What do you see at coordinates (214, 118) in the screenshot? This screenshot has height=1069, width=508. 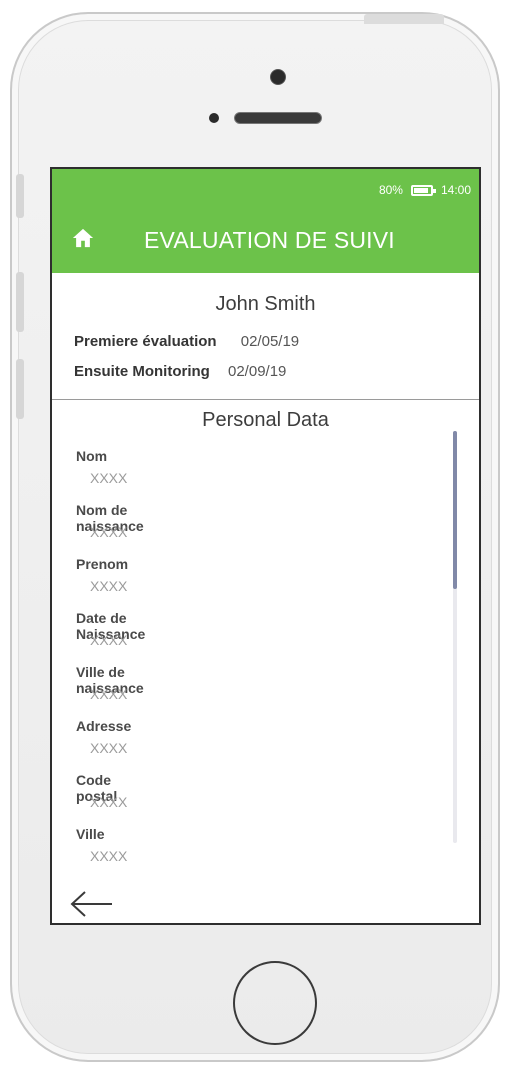 I see `proximity-sensor` at bounding box center [214, 118].